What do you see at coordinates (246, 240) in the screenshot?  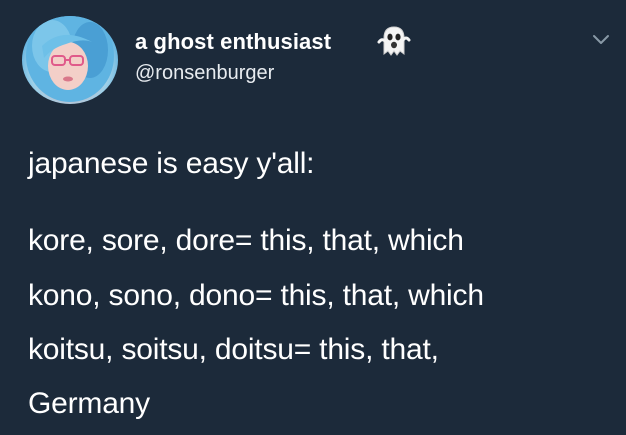 I see `tweet-text-line: kore, sore, dore= this, that, which` at bounding box center [246, 240].